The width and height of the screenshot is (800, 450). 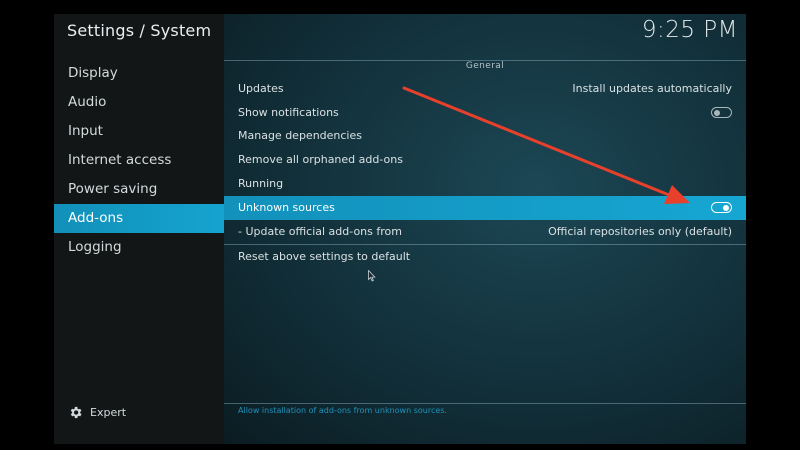 What do you see at coordinates (485, 208) in the screenshot?
I see `setting-unknown-sources: Unknown sources` at bounding box center [485, 208].